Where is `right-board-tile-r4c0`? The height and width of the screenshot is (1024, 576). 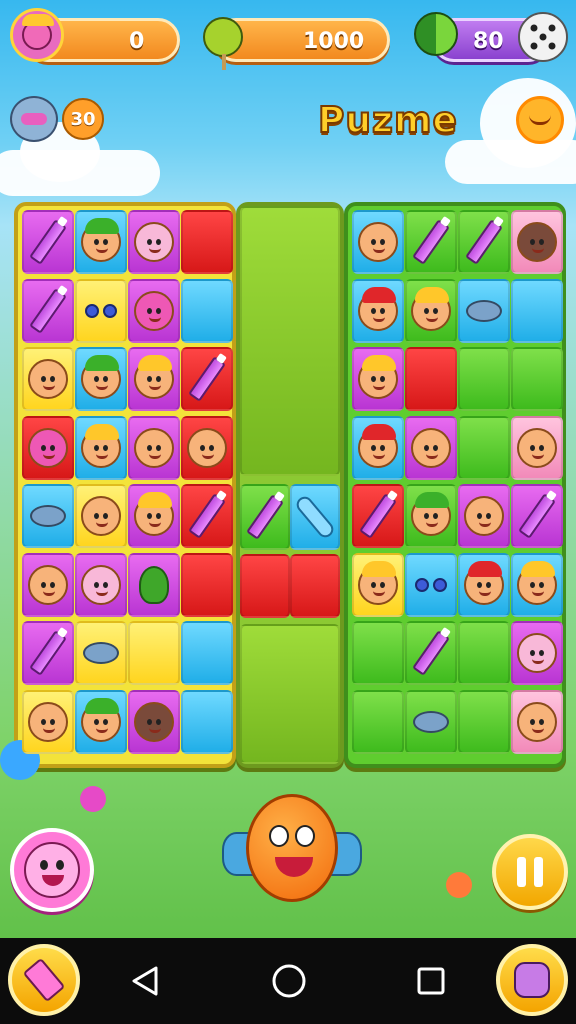
right-board-tile-r4c0 is located at coordinates (378, 516).